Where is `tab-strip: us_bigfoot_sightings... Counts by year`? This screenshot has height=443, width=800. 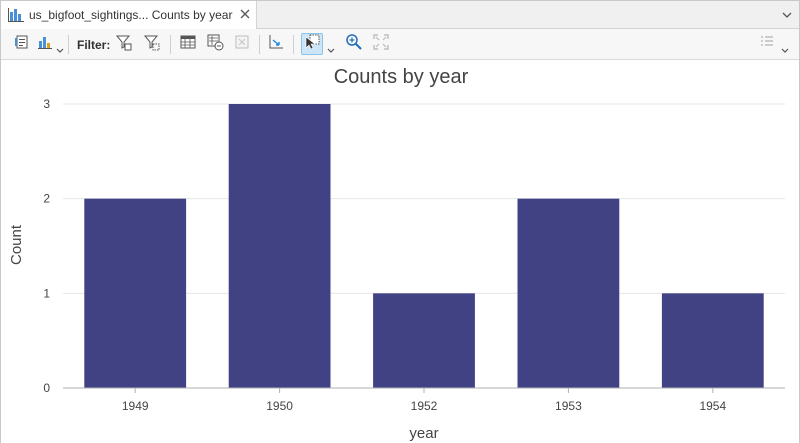
tab-strip: us_bigfoot_sightings... Counts by year is located at coordinates (400, 15).